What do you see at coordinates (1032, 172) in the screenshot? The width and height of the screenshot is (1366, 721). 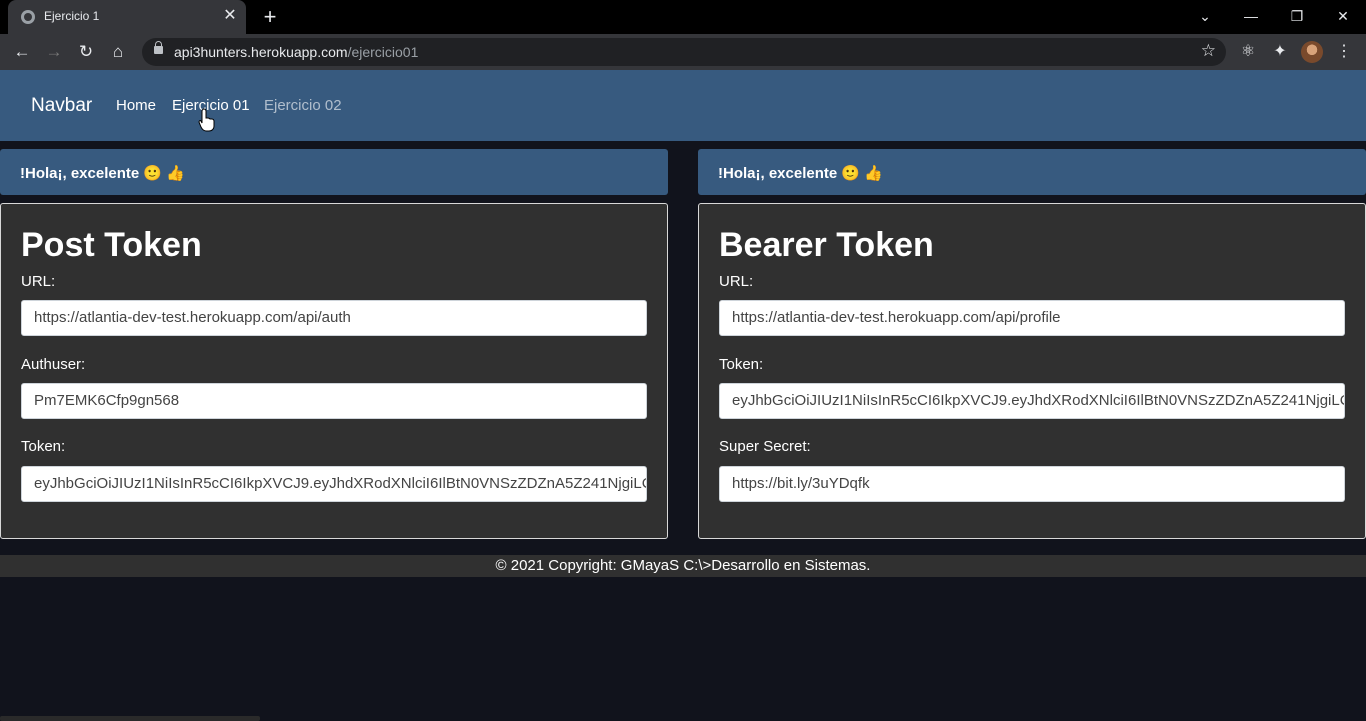 I see `right-greeting-alert: !Hola¡, excelente 🙂 👍` at bounding box center [1032, 172].